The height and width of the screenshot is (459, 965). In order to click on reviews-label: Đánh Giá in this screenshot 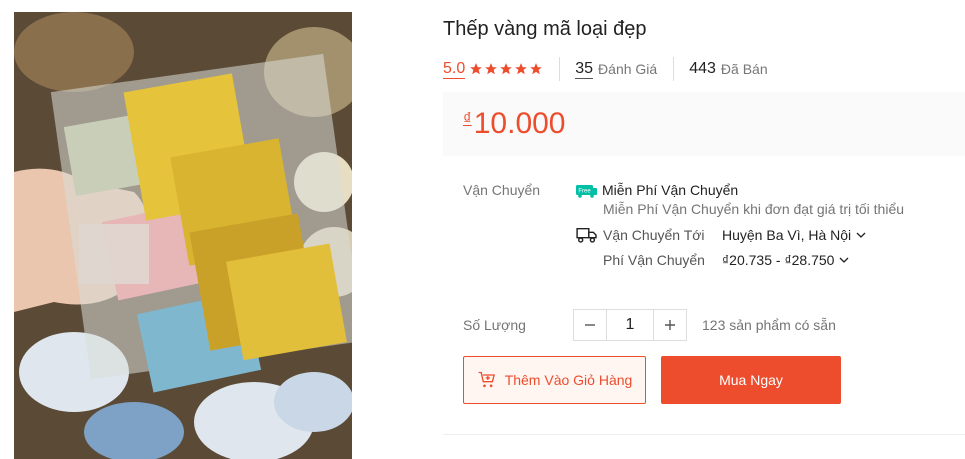, I will do `click(628, 69)`.